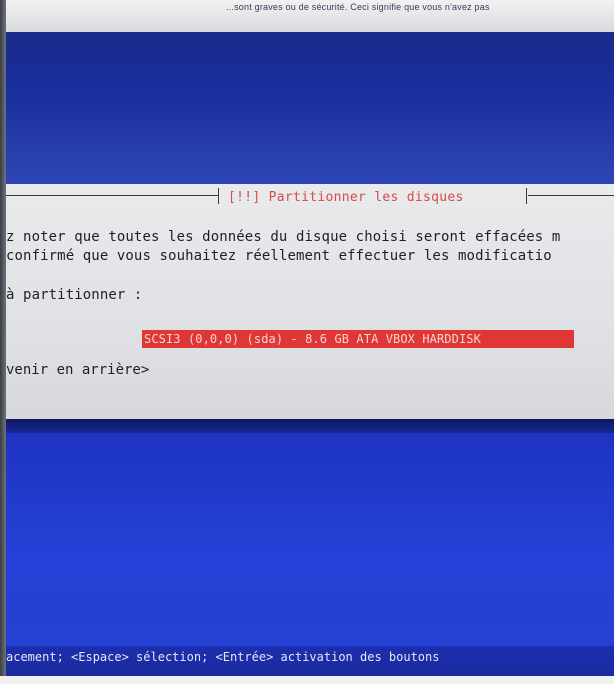  What do you see at coordinates (526, 196) in the screenshot?
I see `title-bracket-right` at bounding box center [526, 196].